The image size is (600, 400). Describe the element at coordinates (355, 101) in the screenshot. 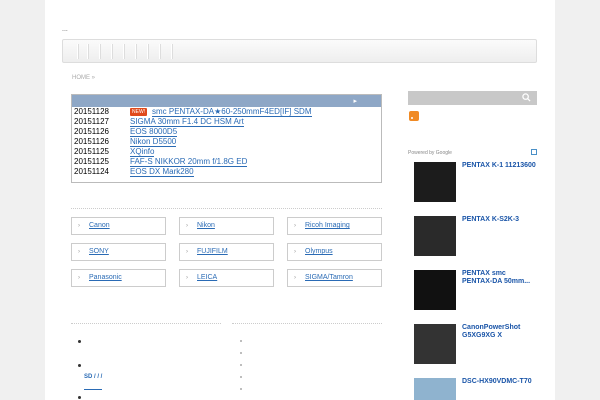

I see `arrow-icon: ▸` at that location.